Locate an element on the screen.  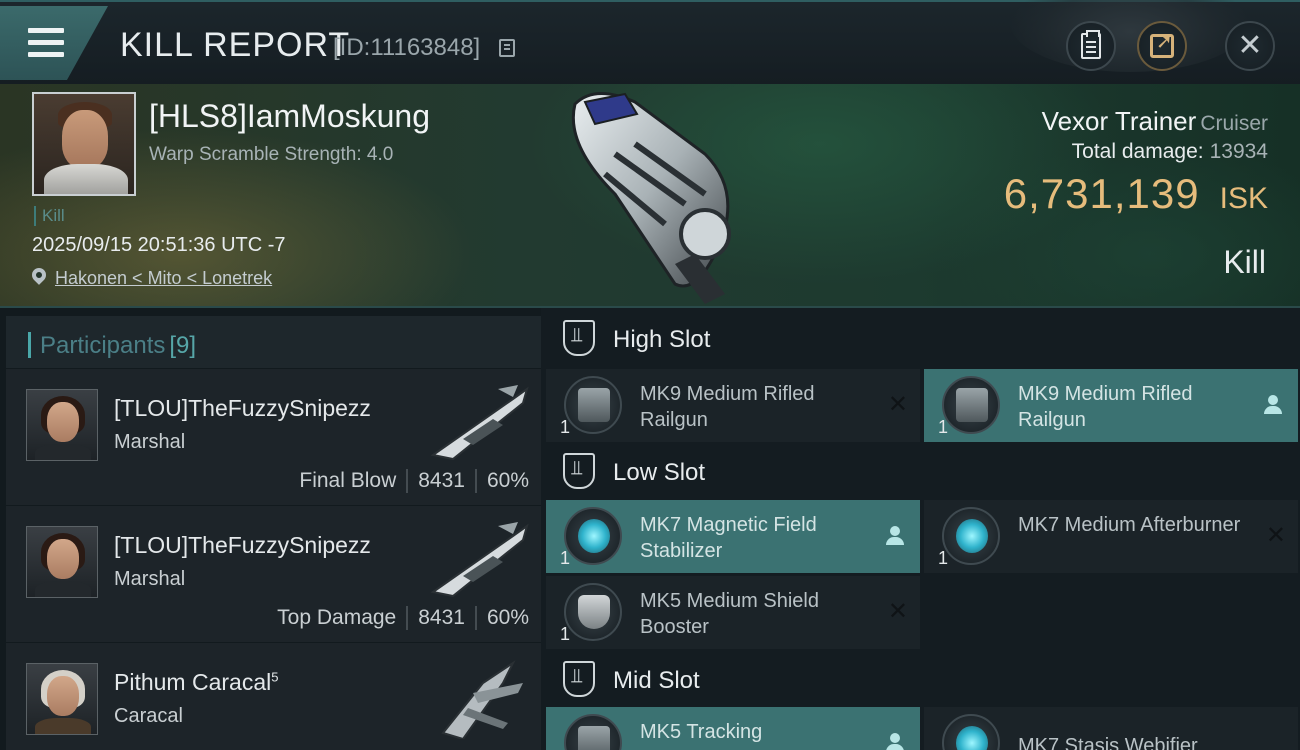
afterburner-icon is located at coordinates (971, 536).